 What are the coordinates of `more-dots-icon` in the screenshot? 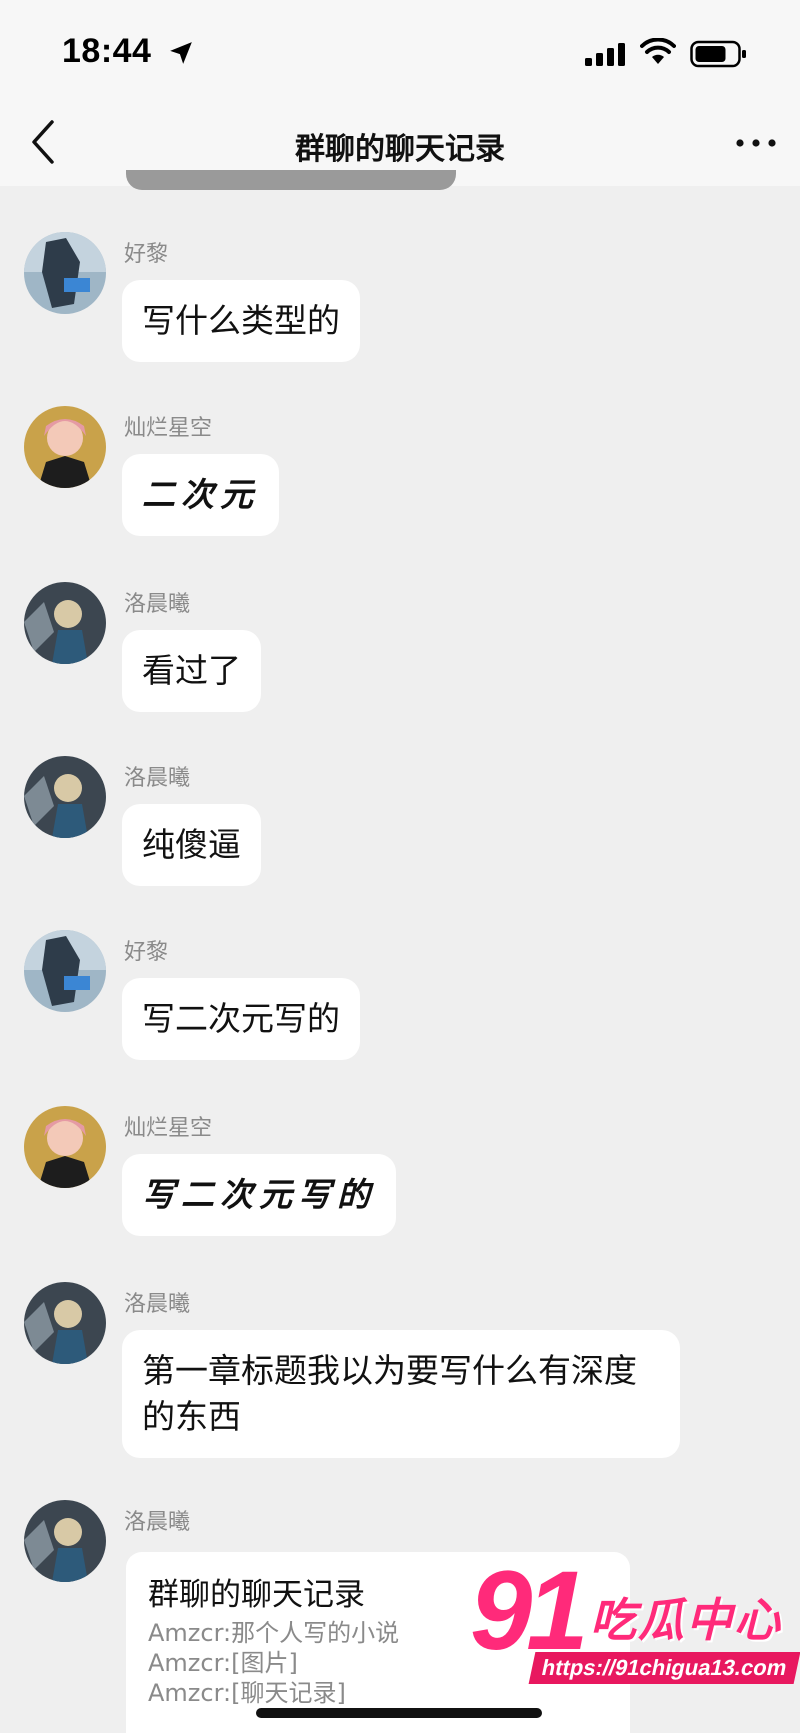 It's located at (756, 143).